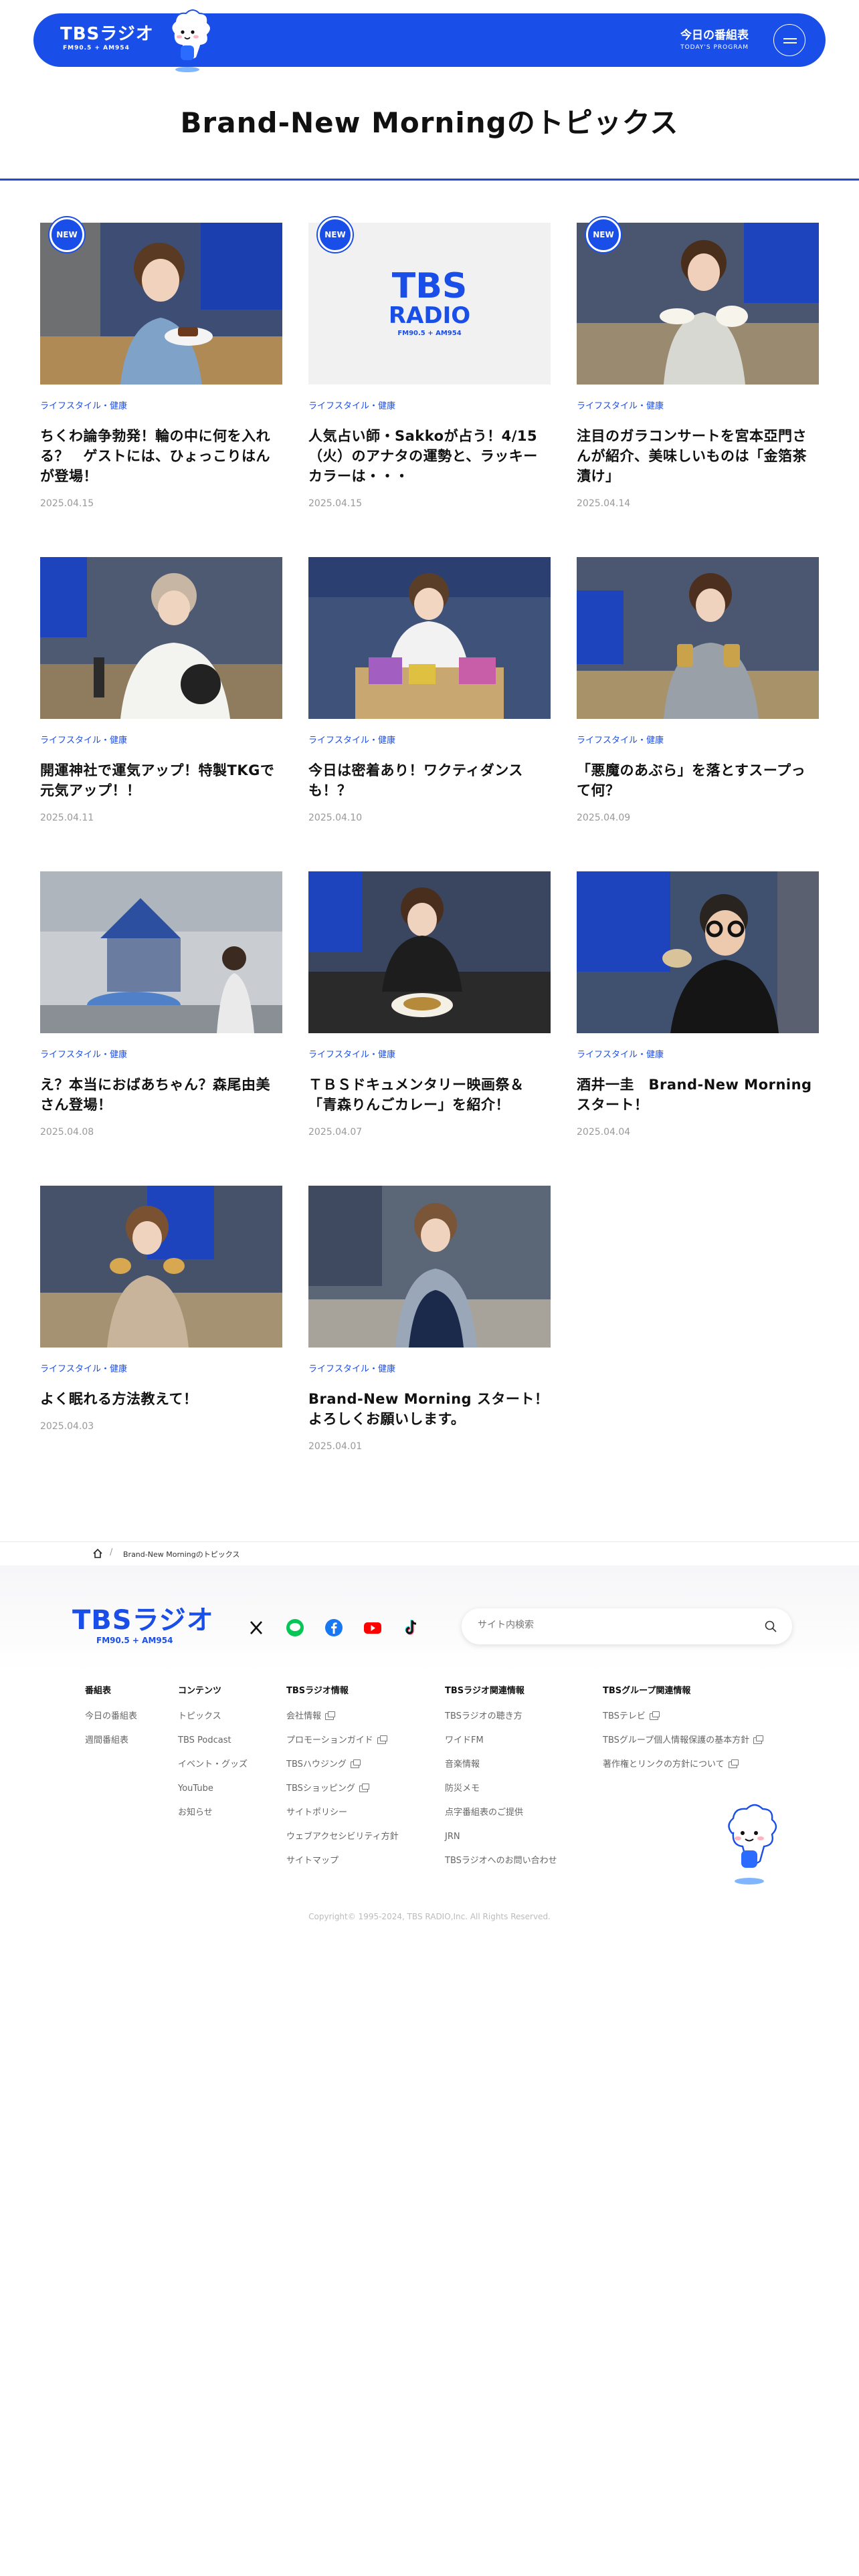 The width and height of the screenshot is (859, 2576). I want to click on footer-link: サイトポリシー, so click(342, 1813).